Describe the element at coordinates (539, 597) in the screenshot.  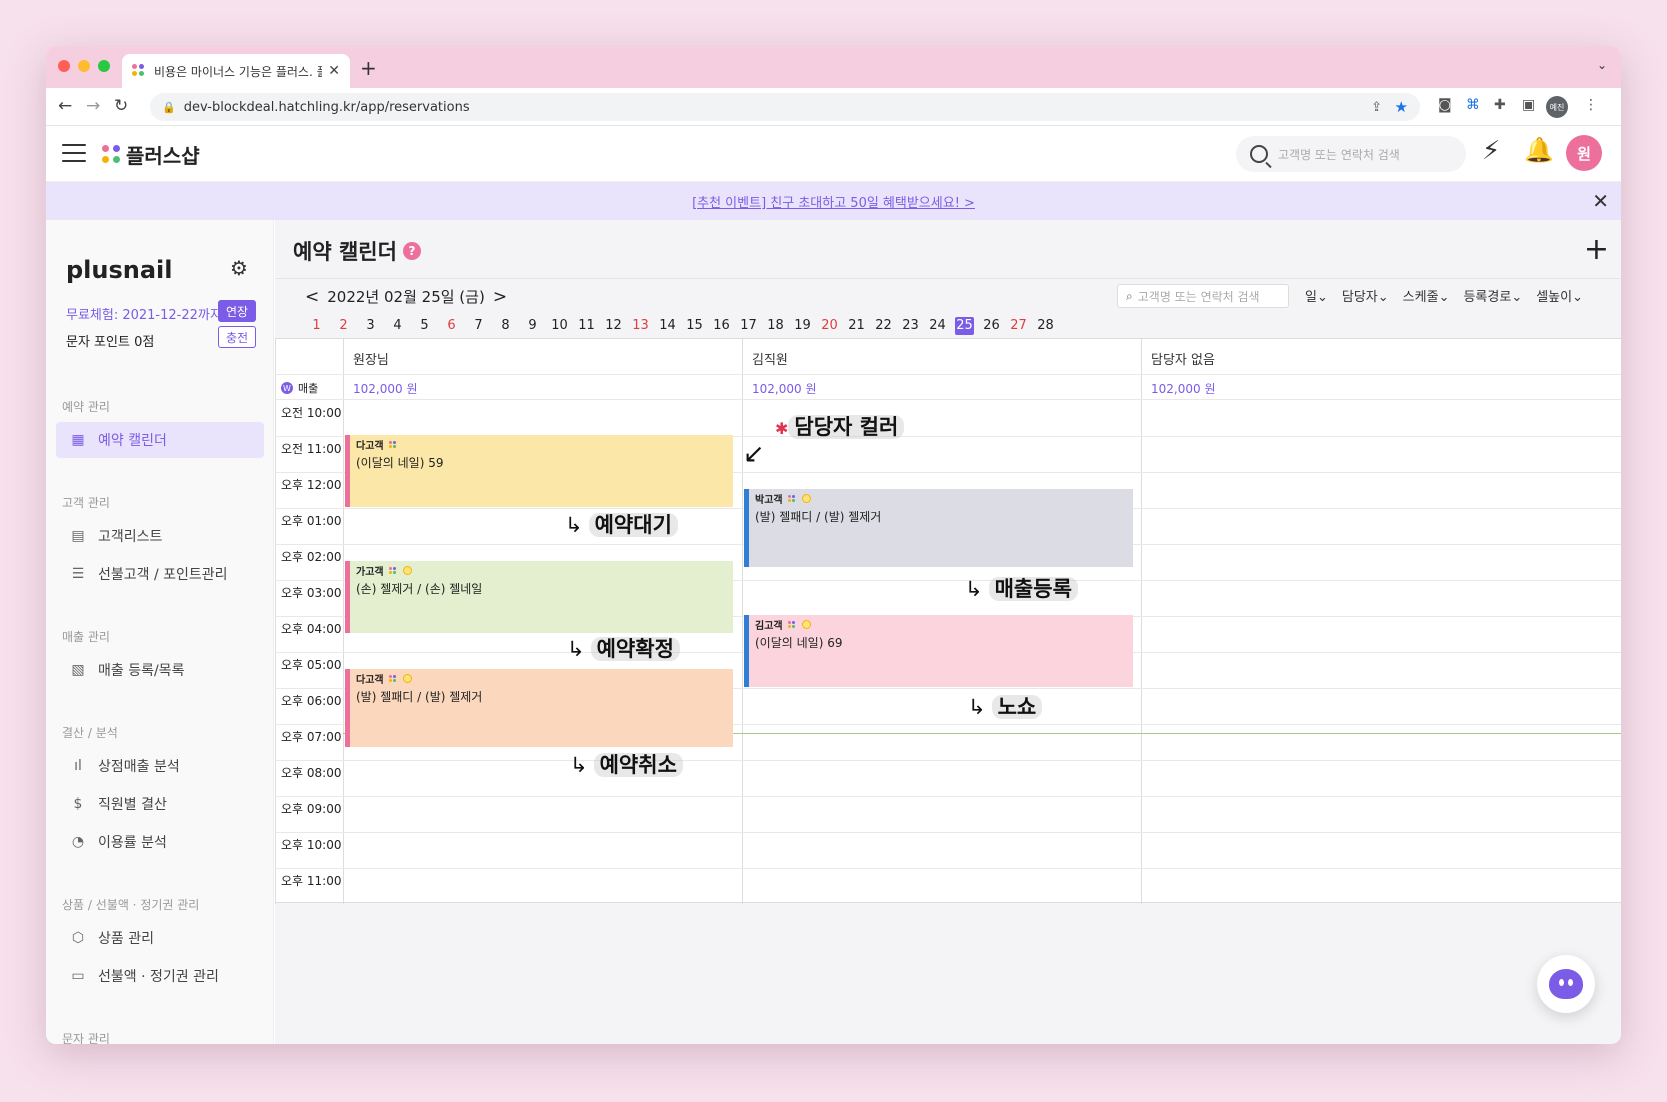
I see `reservation-event: 가고객 (손) 젤제거 / (손) 젤네일` at that location.